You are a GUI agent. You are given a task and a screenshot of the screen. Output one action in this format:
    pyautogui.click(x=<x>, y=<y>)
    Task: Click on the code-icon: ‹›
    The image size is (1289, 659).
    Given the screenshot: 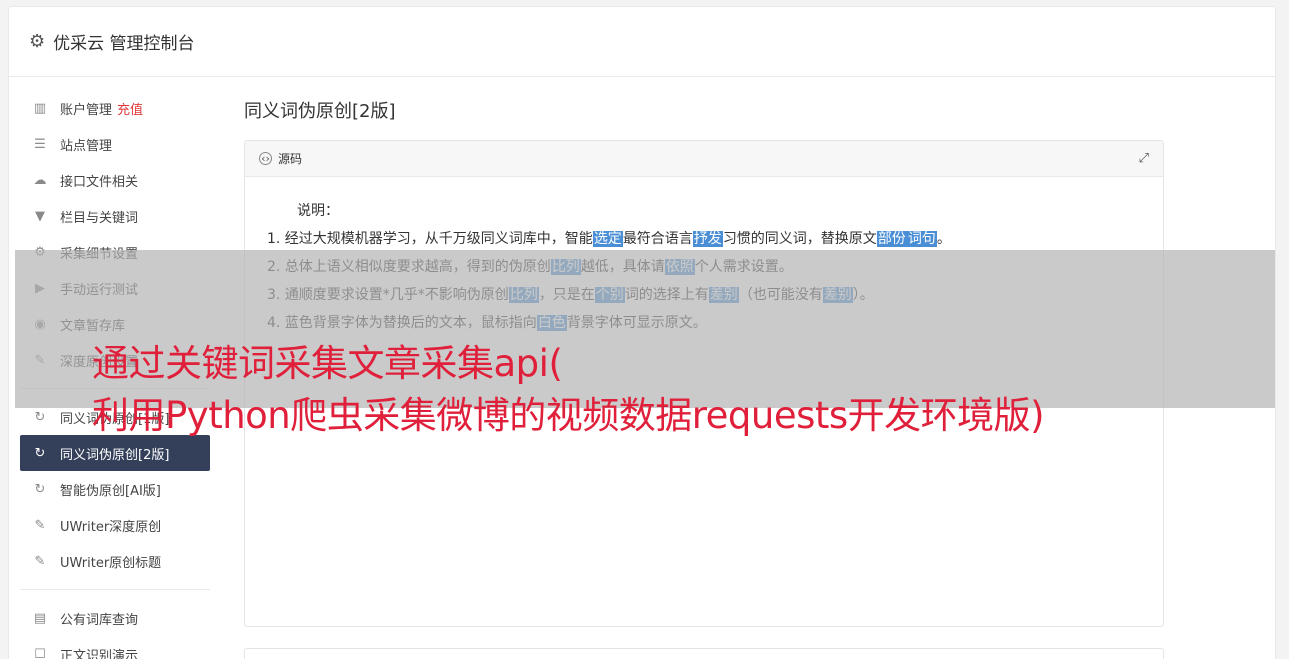 What is the action you would take?
    pyautogui.click(x=265, y=158)
    